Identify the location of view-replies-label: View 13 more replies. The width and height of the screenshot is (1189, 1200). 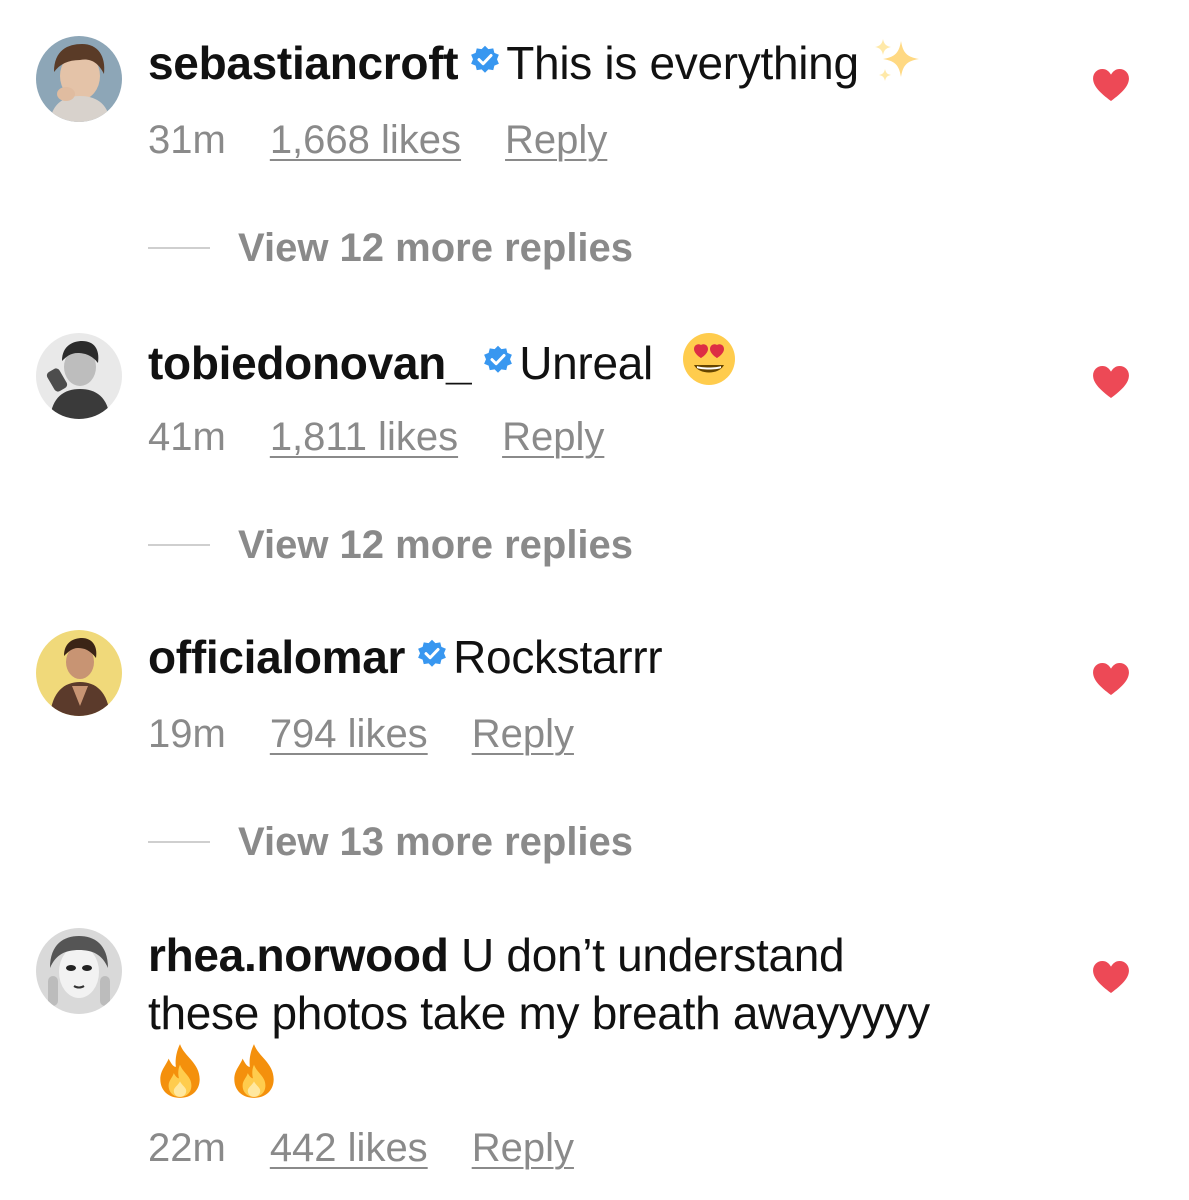
(436, 842).